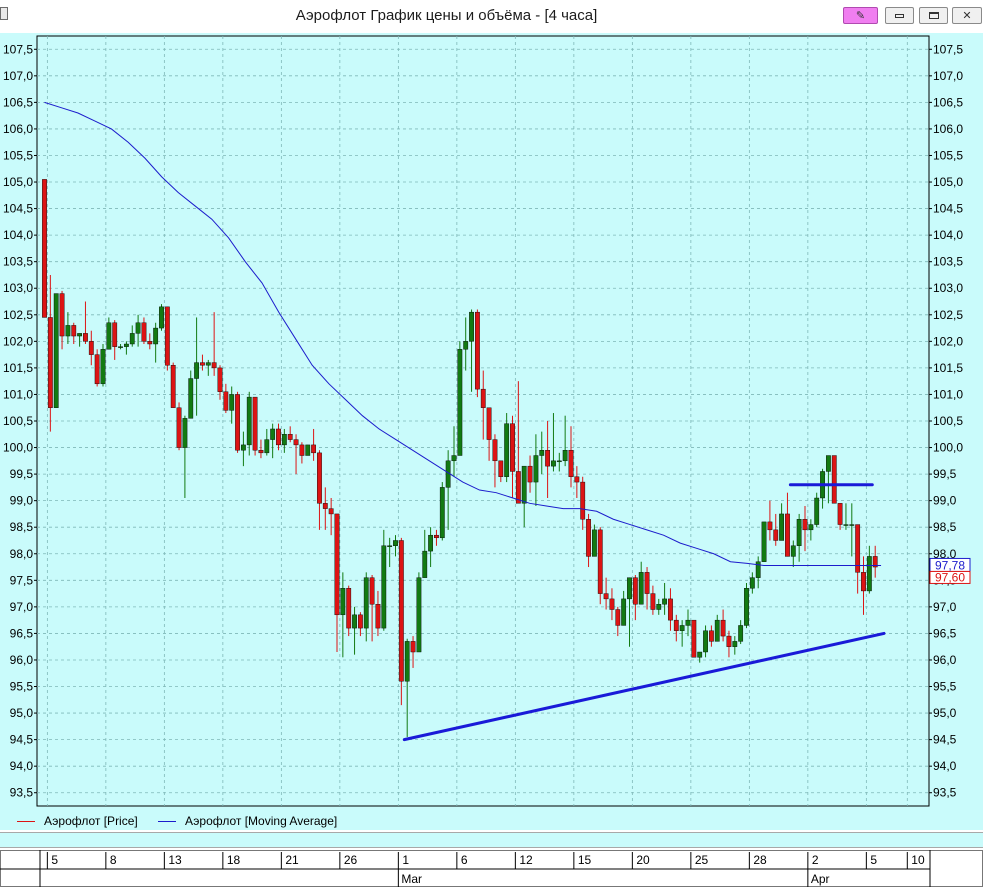 The height and width of the screenshot is (887, 983). Describe the element at coordinates (945, 527) in the screenshot. I see `y-tick-label-right: 98,5` at that location.